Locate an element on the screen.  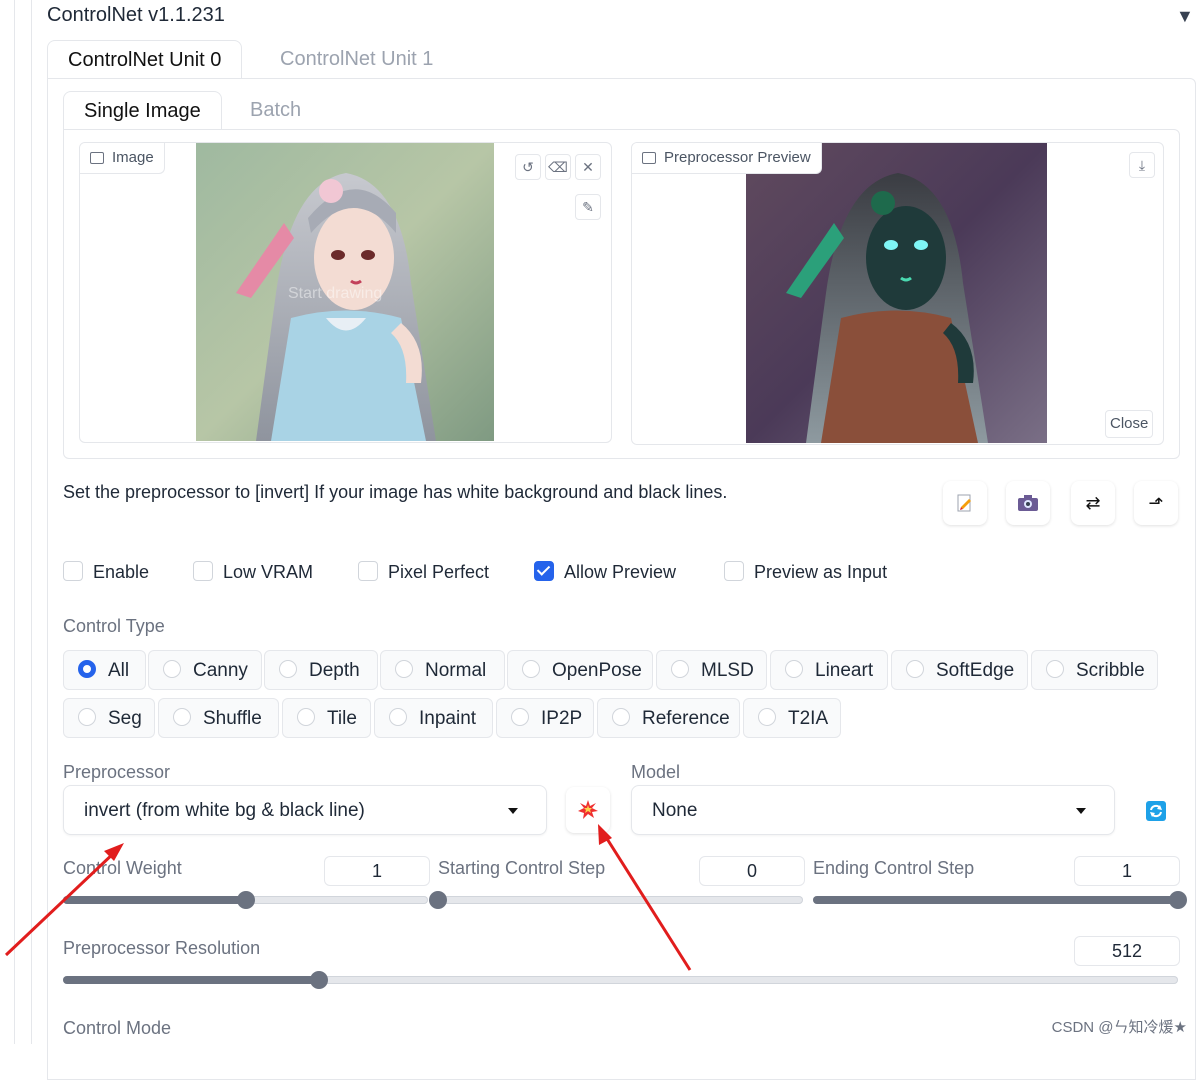
tab-batch: Batch is located at coordinates (275, 110).